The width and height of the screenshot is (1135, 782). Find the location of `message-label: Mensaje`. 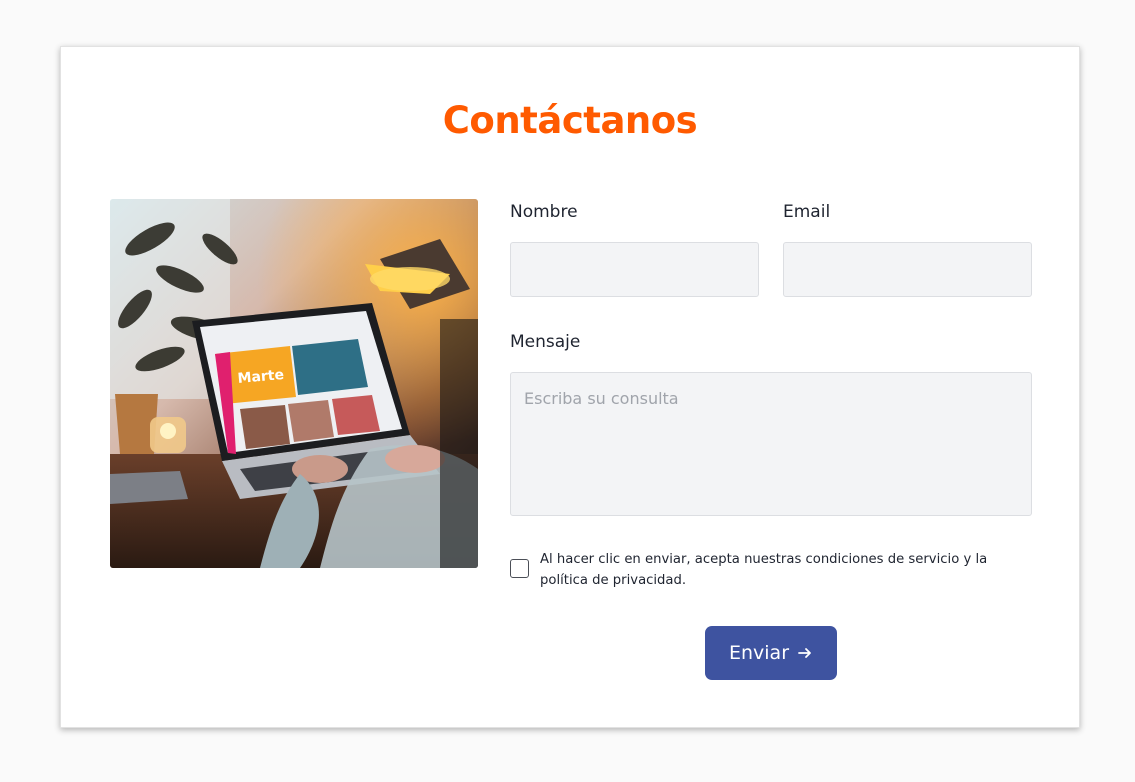

message-label: Mensaje is located at coordinates (545, 342).